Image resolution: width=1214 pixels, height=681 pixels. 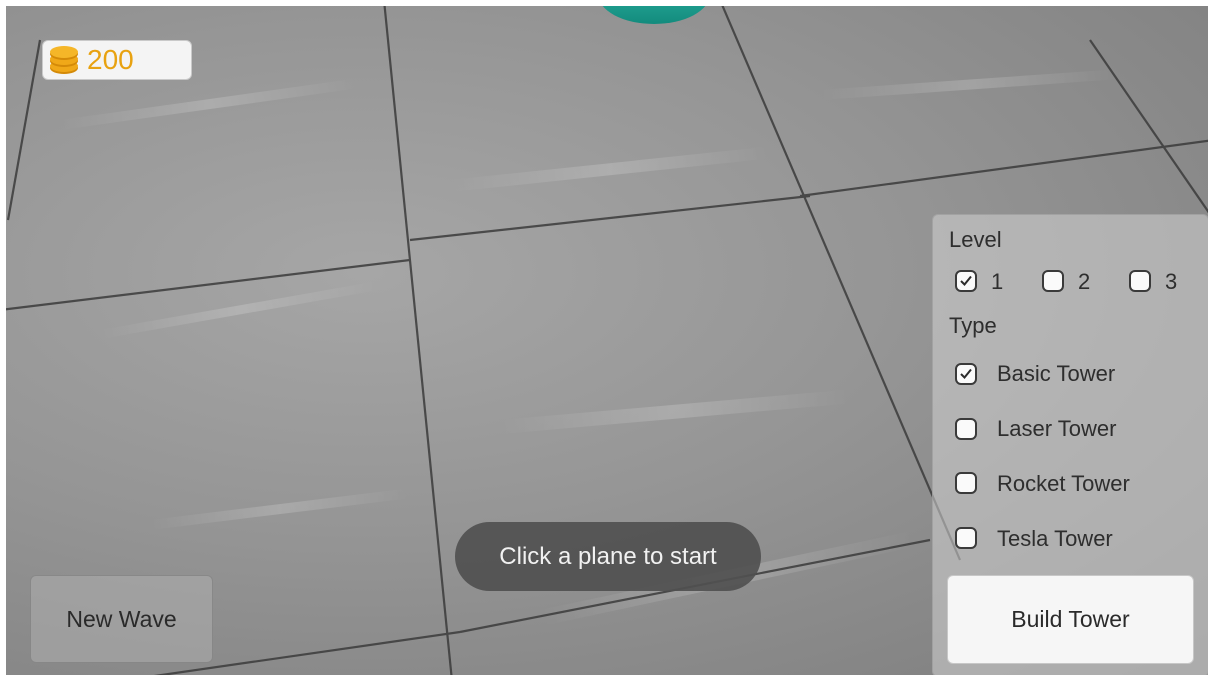 I want to click on laser-tower-checkbox, so click(x=966, y=429).